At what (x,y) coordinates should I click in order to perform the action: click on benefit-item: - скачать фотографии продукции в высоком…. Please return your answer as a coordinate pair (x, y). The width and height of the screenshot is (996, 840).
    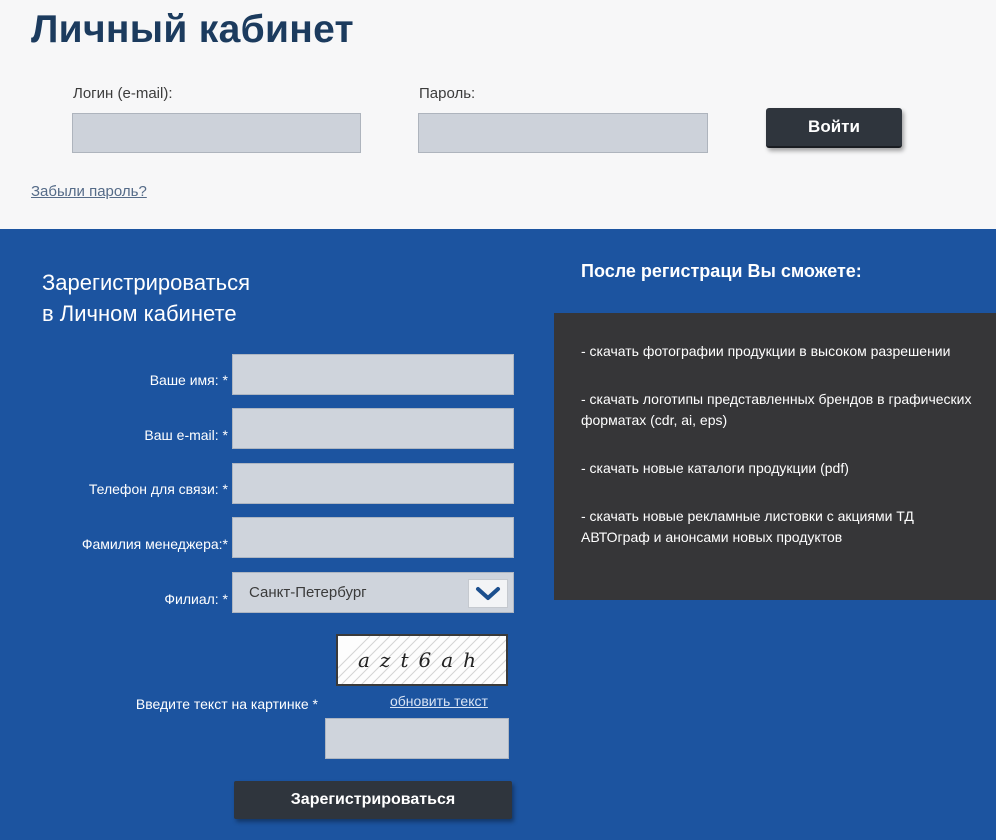
    Looking at the image, I should click on (766, 351).